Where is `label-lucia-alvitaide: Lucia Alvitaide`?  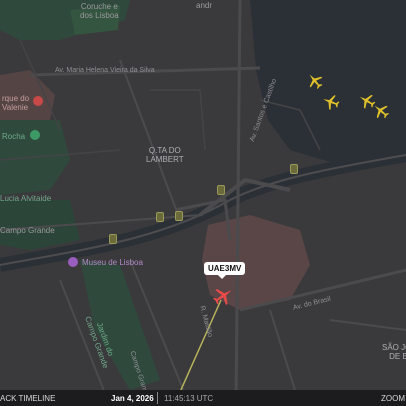 label-lucia-alvitaide: Lucia Alvitaide is located at coordinates (26, 198).